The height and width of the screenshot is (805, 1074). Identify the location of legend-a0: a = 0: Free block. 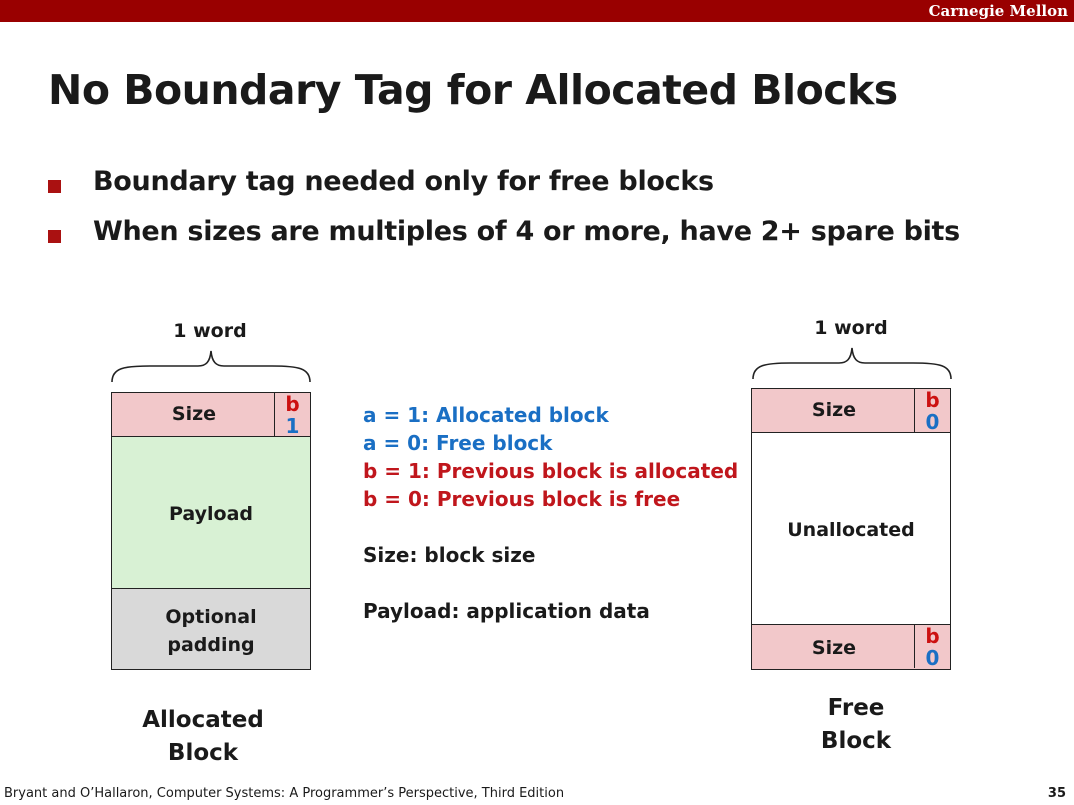
(458, 443).